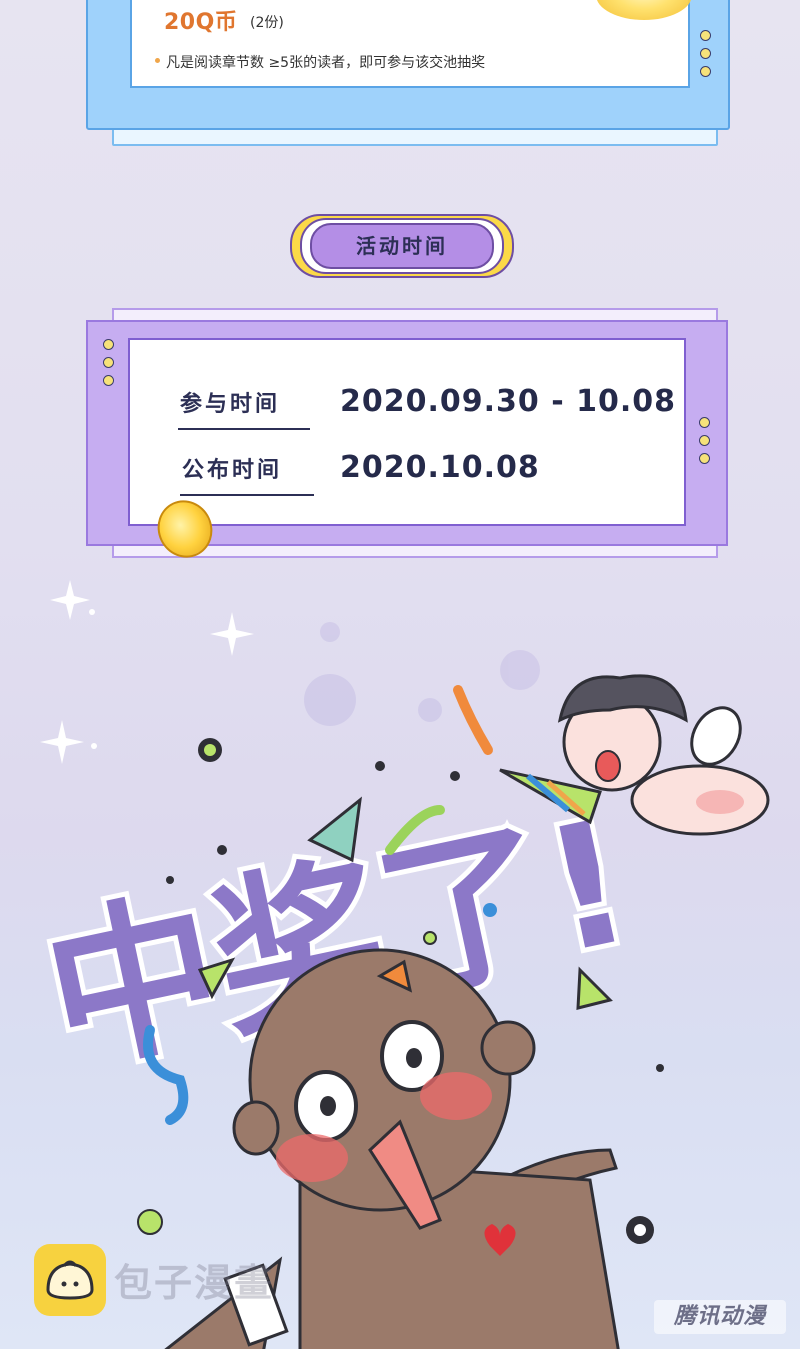 The height and width of the screenshot is (1349, 800). Describe the element at coordinates (720, 1317) in the screenshot. I see `publisher-logo: 腾讯动漫` at that location.